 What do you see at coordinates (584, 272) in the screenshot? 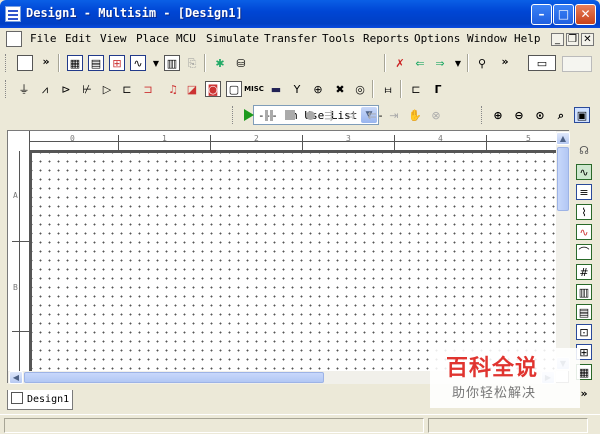
I see `frequency-counter-icon: #` at bounding box center [584, 272].